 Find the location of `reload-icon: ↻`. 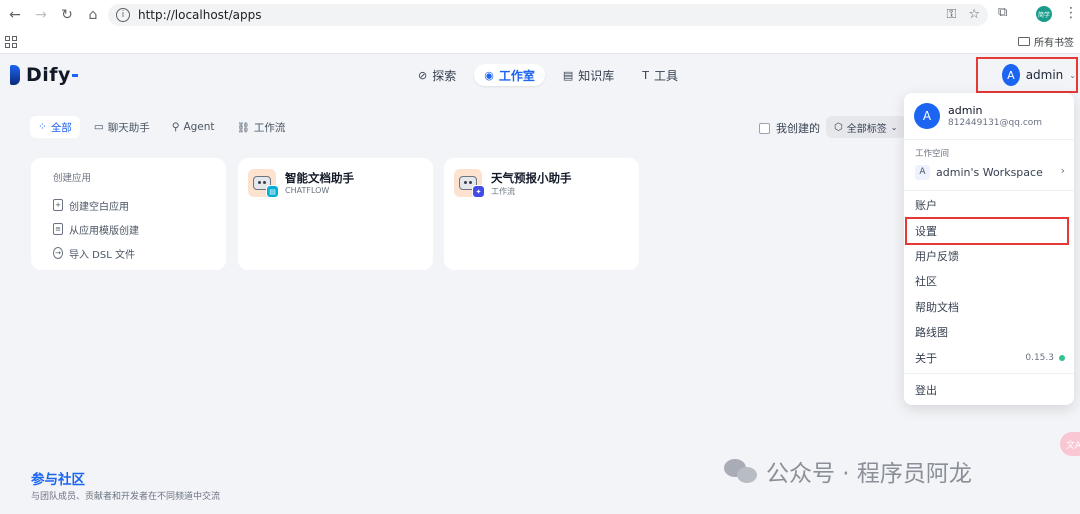

reload-icon: ↻ is located at coordinates (67, 15).